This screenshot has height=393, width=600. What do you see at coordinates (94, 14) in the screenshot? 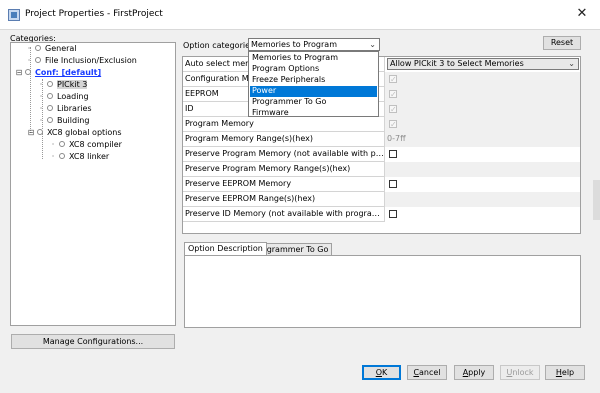
I see `window-title: Project Properties - FirstProject` at bounding box center [94, 14].